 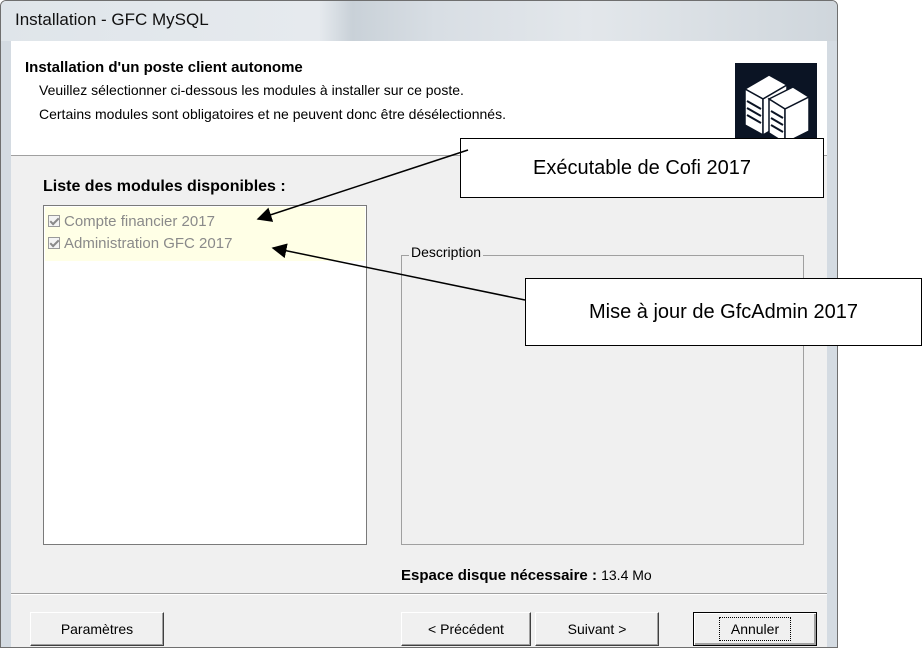 What do you see at coordinates (391, 225) in the screenshot?
I see `callout-arrows` at bounding box center [391, 225].